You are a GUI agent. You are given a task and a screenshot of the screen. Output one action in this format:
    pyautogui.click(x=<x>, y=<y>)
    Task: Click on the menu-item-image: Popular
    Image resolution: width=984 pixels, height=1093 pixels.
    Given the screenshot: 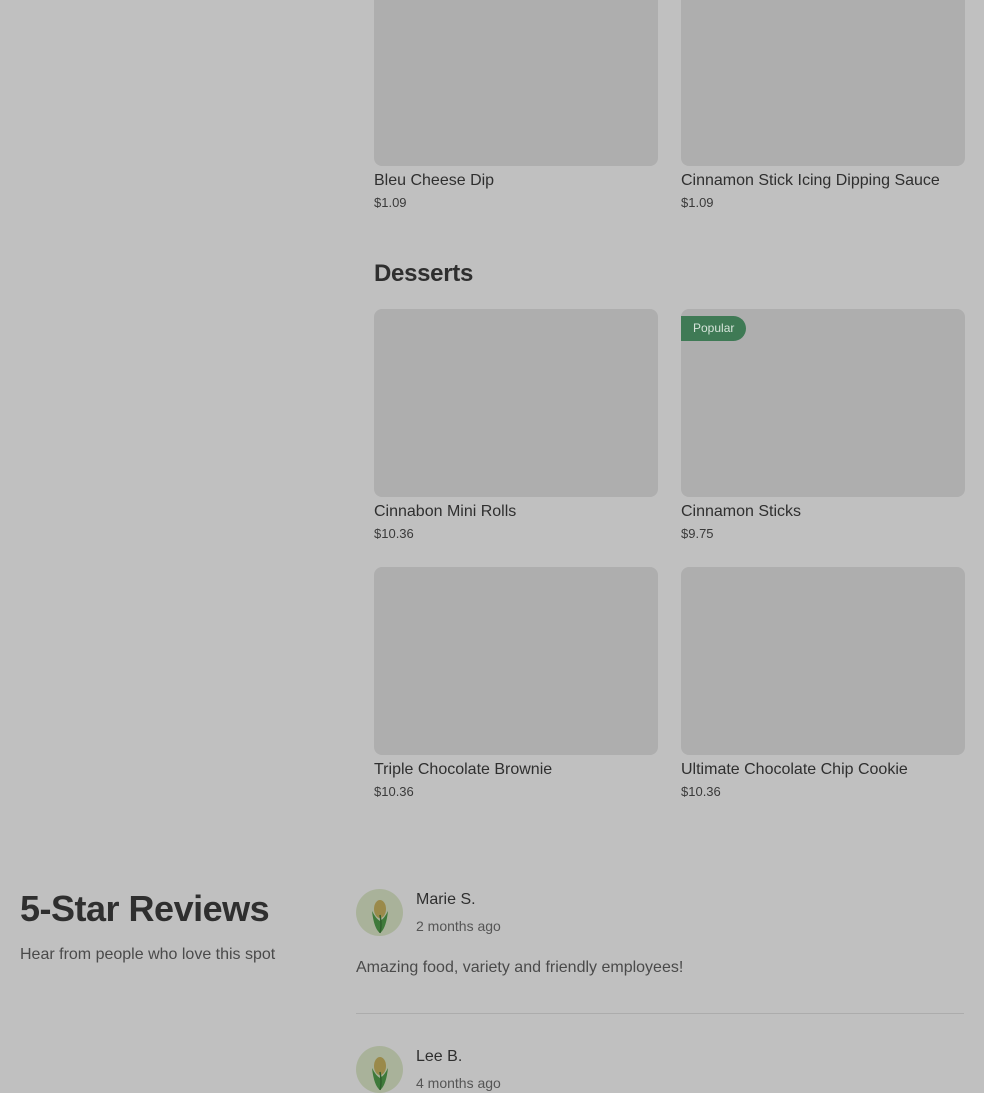 What is the action you would take?
    pyautogui.click(x=823, y=403)
    